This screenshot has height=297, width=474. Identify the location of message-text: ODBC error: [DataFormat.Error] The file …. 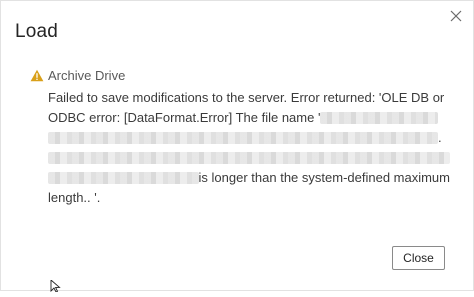
(184, 117).